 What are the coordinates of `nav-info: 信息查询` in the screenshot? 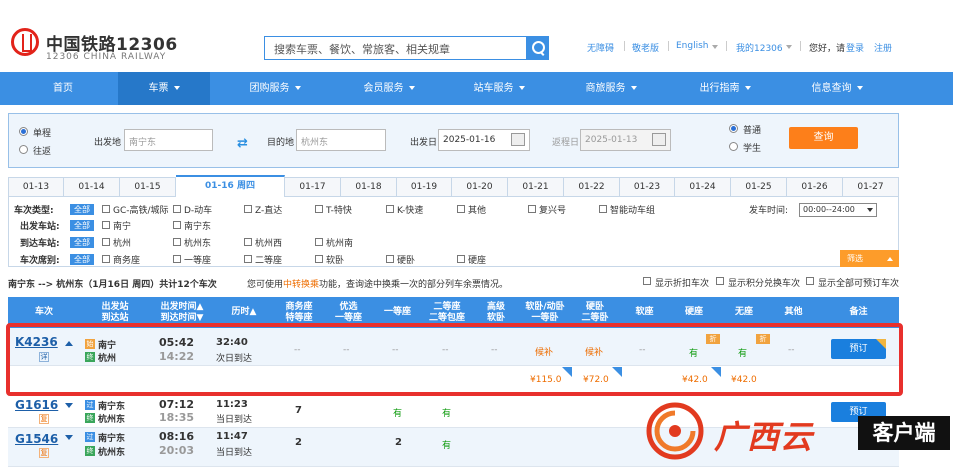 It's located at (837, 88).